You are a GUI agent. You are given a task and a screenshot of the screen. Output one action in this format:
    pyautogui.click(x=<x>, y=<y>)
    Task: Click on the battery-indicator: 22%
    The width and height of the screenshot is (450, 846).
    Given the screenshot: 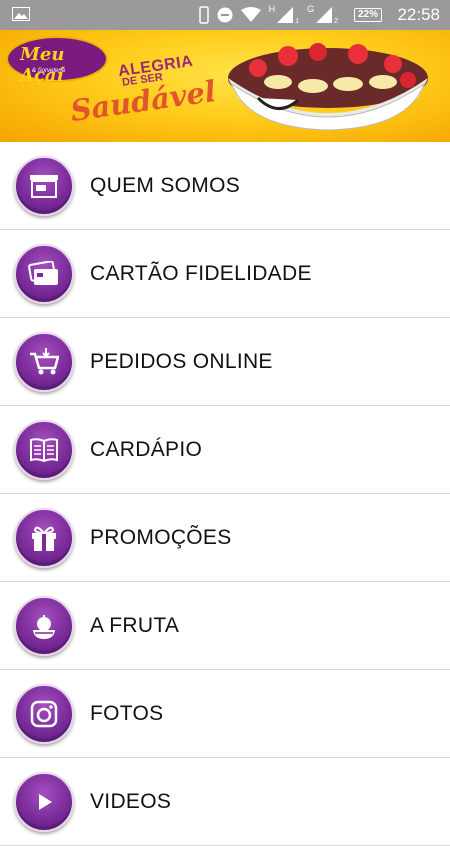 What is the action you would take?
    pyautogui.click(x=368, y=15)
    